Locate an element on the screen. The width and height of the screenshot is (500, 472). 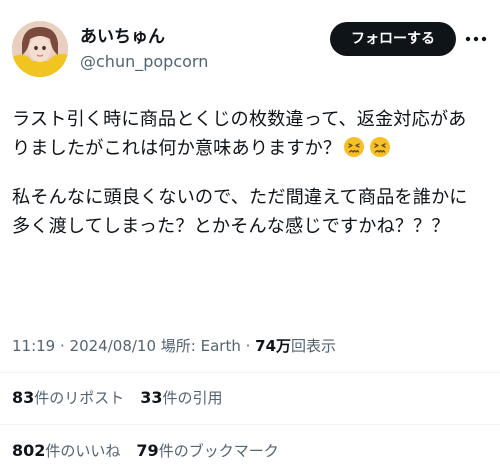
stats-row-reposts: 83件のリポスト 33件の引用 is located at coordinates (125, 398).